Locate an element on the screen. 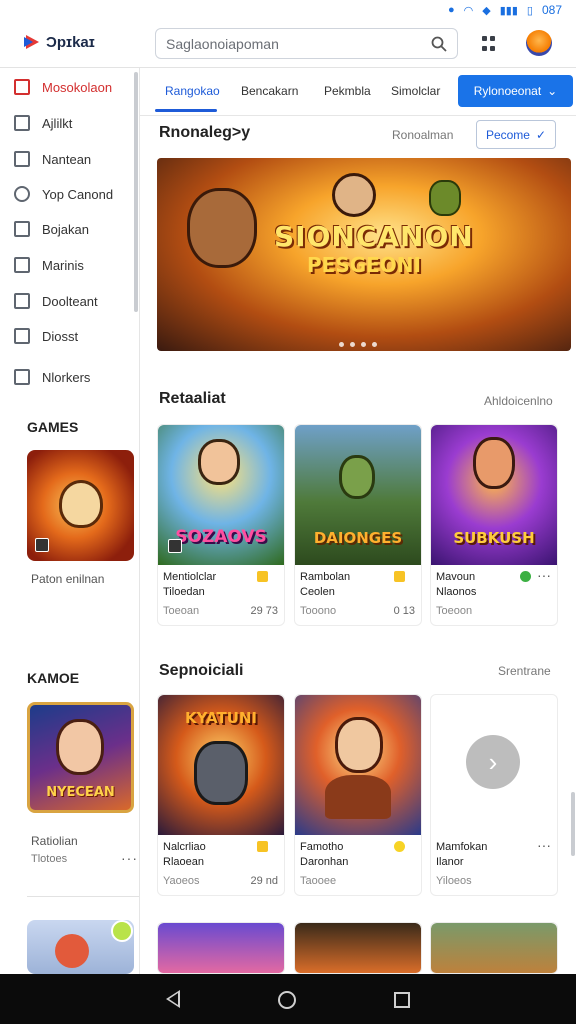 The width and height of the screenshot is (576, 1024). sidebar-item-apps: Ajlilkt is located at coordinates (43, 123).